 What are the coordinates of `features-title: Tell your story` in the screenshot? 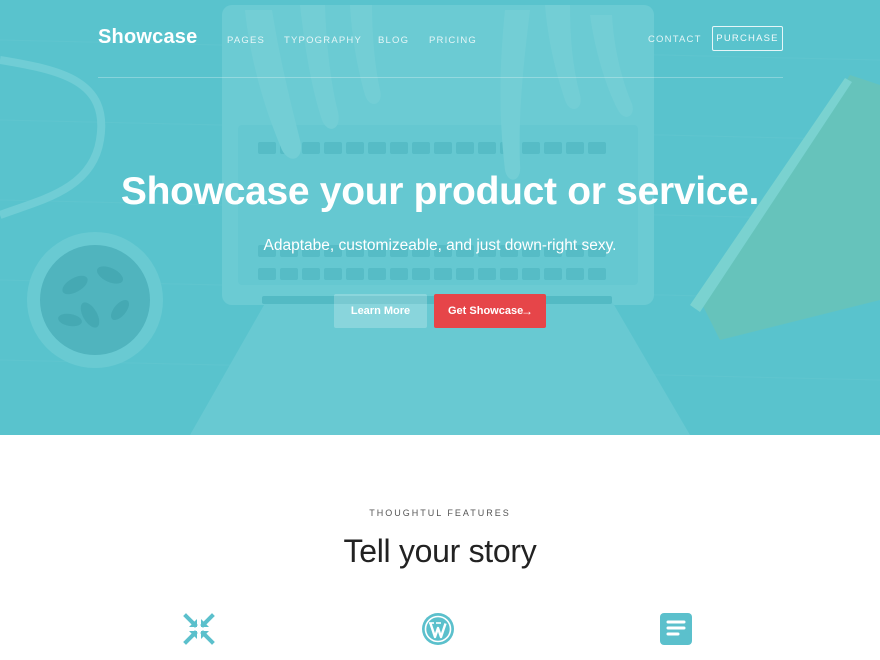 It's located at (440, 551).